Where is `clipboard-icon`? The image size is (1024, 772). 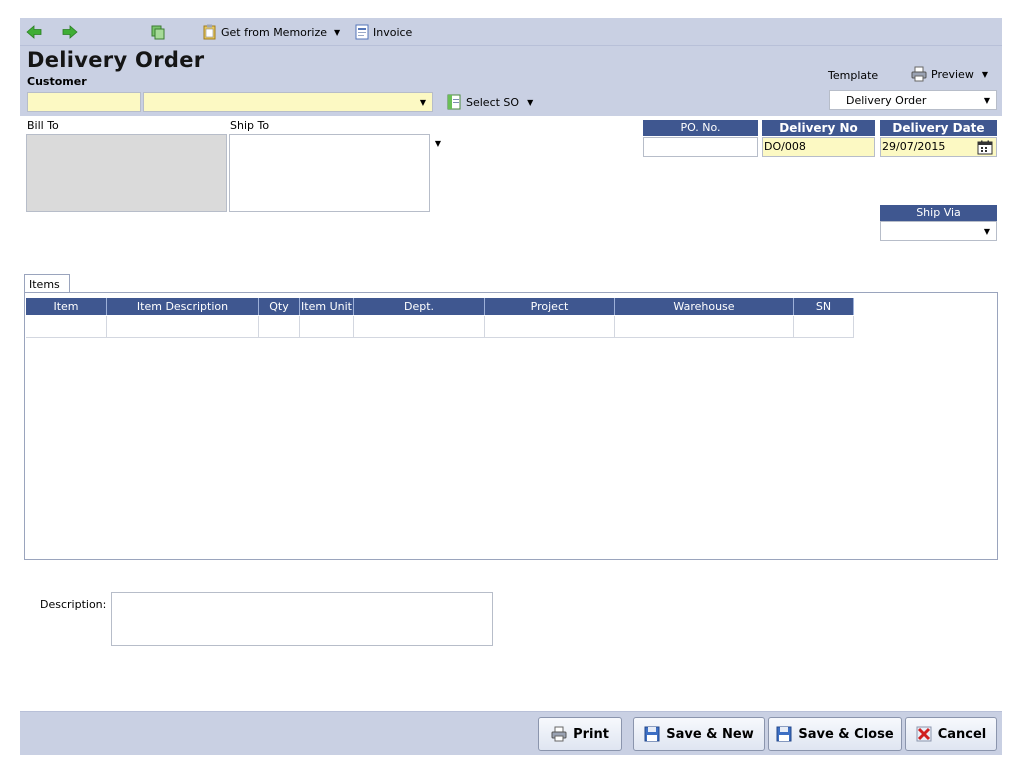 clipboard-icon is located at coordinates (209, 32).